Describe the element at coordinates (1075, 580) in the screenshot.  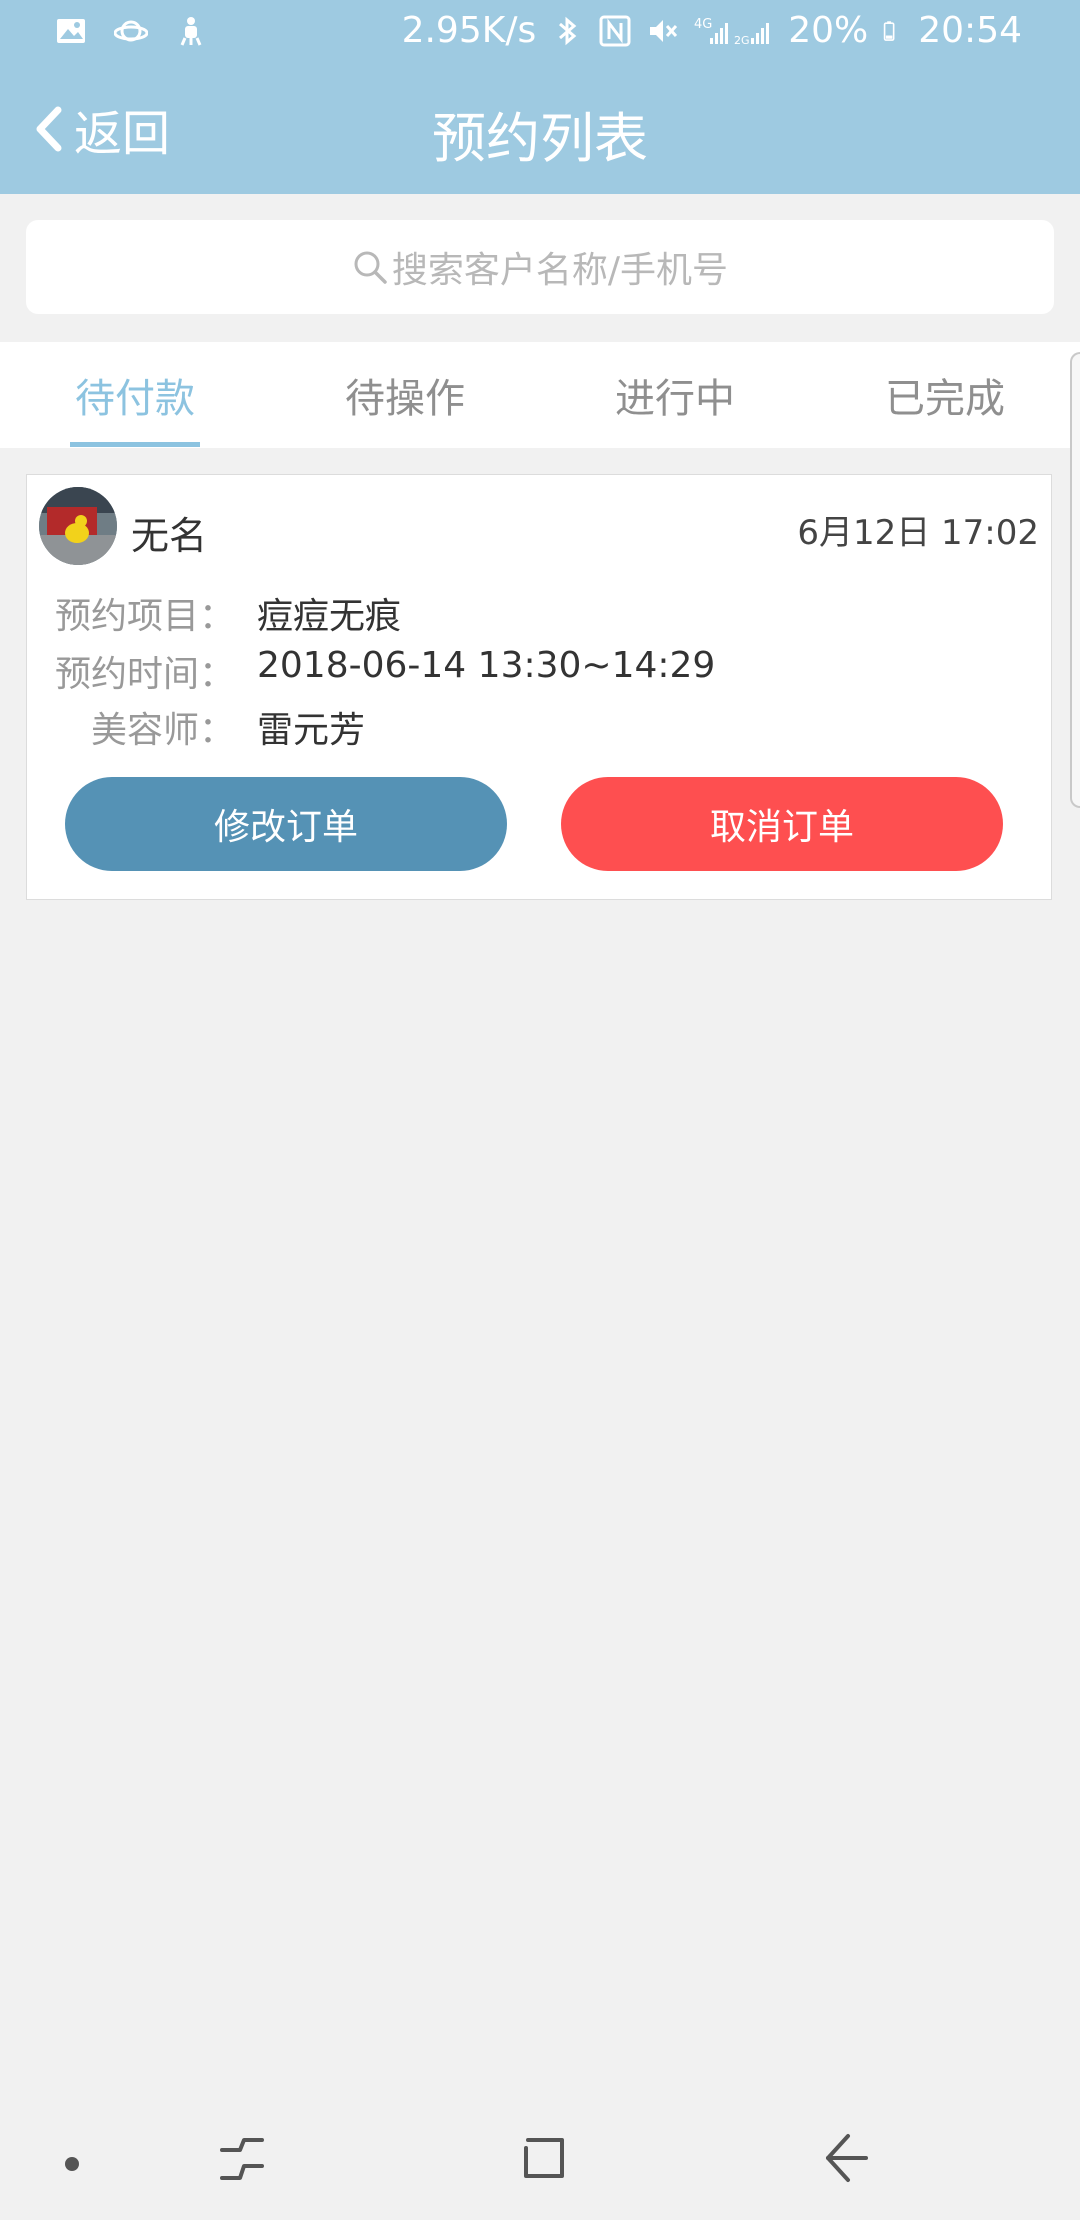
I see `edge-panel-handle` at that location.